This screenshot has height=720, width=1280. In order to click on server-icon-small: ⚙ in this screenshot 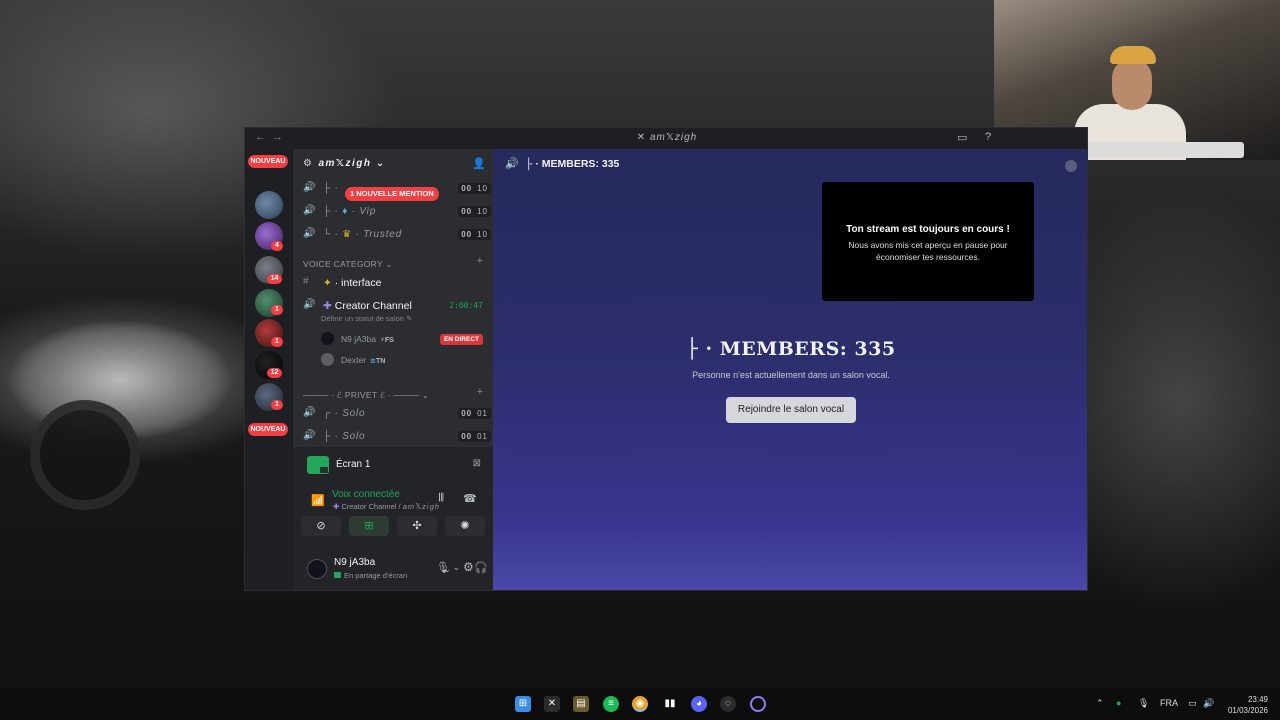, I will do `click(308, 163)`.